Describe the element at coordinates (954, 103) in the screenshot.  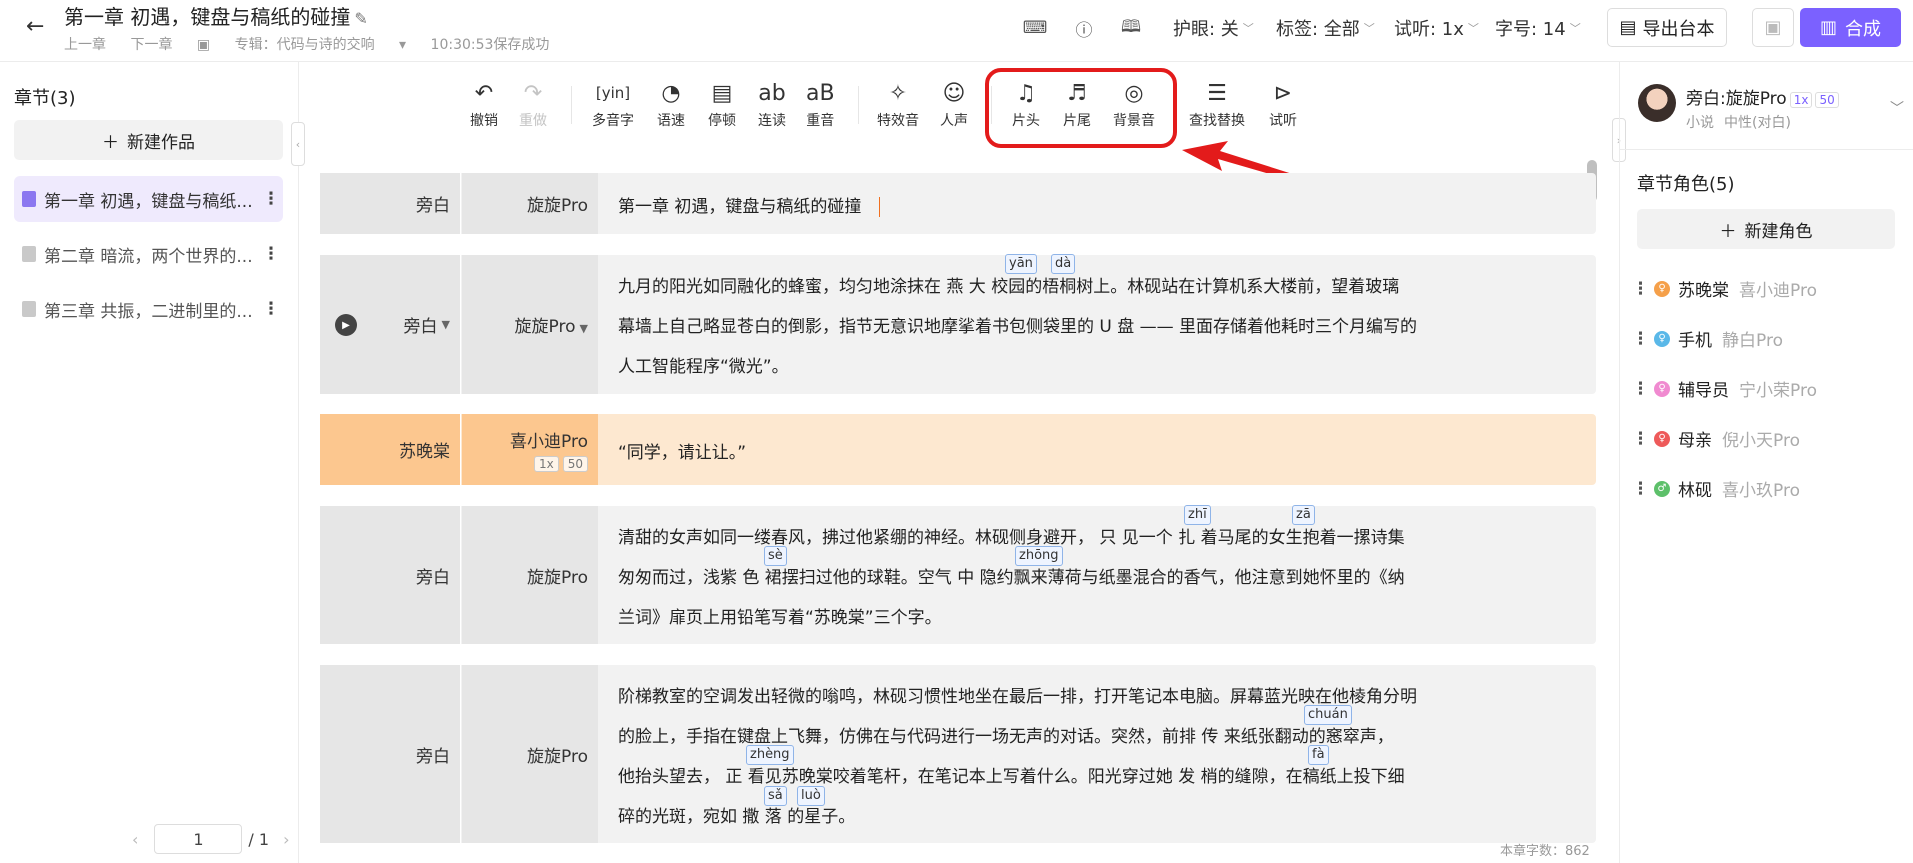
I see `human-voice-button: ☺ 人声` at that location.